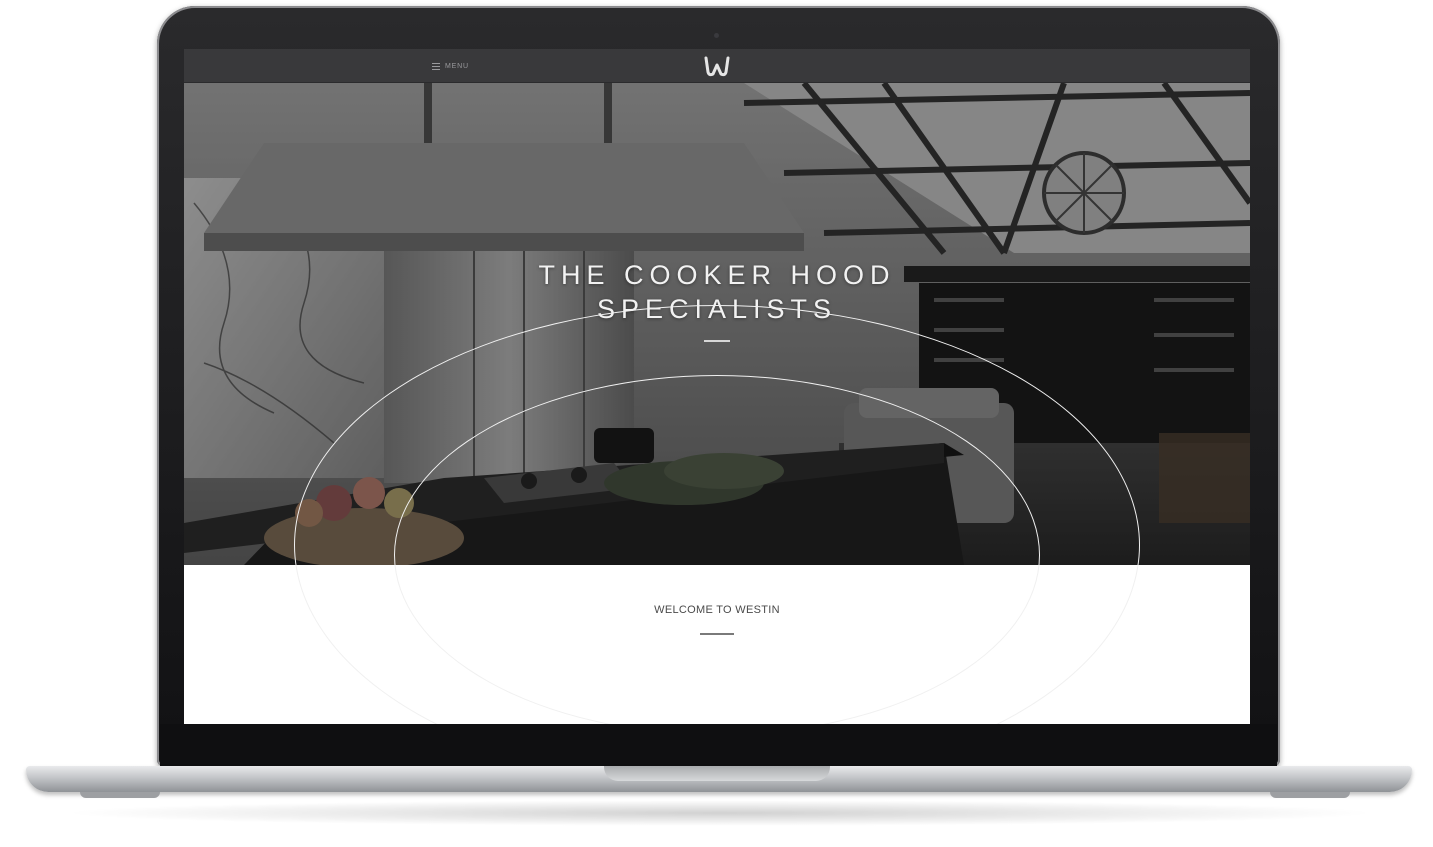 Image resolution: width=1433 pixels, height=847 pixels. Describe the element at coordinates (717, 275) in the screenshot. I see `hero-title-line-1: THE COOKER HOOD` at that location.